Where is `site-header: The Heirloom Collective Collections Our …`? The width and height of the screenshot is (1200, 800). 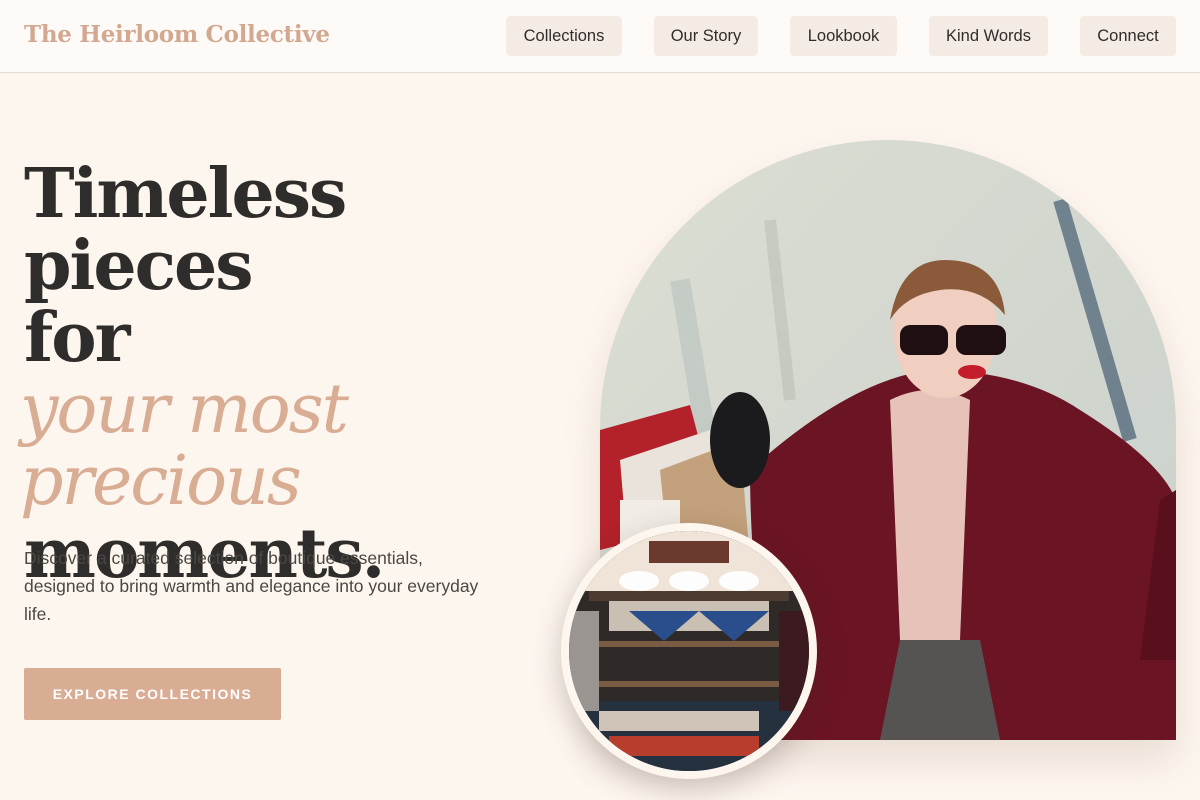
site-header: The Heirloom Collective Collections Our … is located at coordinates (600, 36).